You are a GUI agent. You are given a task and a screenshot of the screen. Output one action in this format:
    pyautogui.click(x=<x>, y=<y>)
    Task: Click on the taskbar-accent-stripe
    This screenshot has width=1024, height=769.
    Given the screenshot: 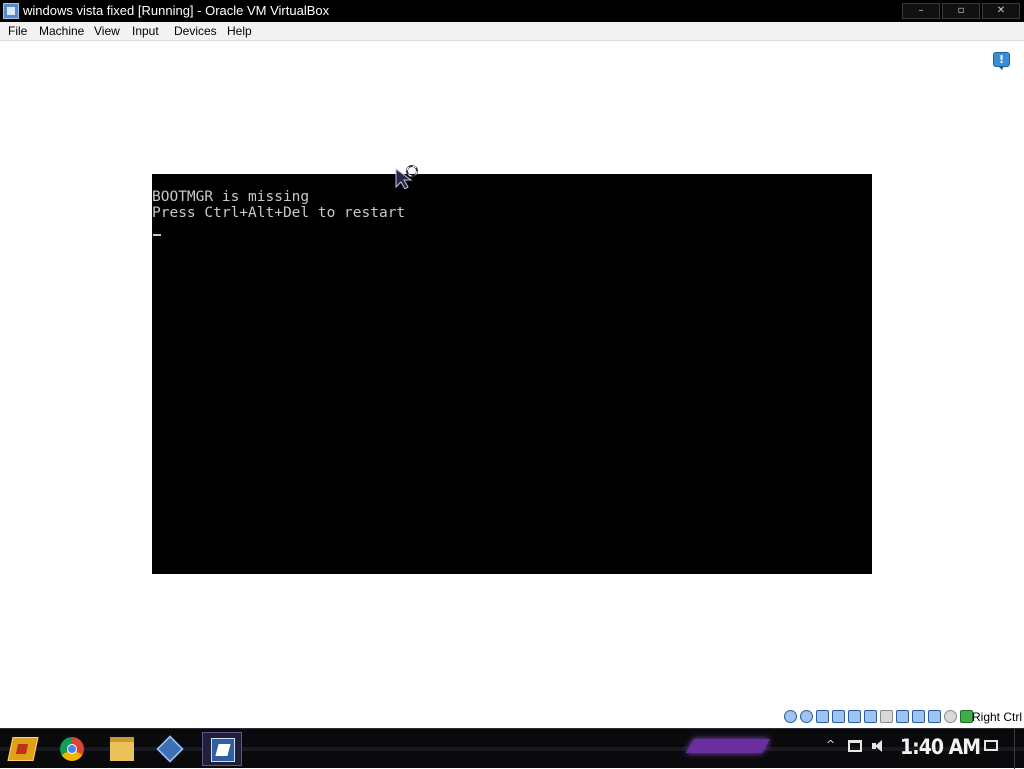 What is the action you would take?
    pyautogui.click(x=728, y=746)
    